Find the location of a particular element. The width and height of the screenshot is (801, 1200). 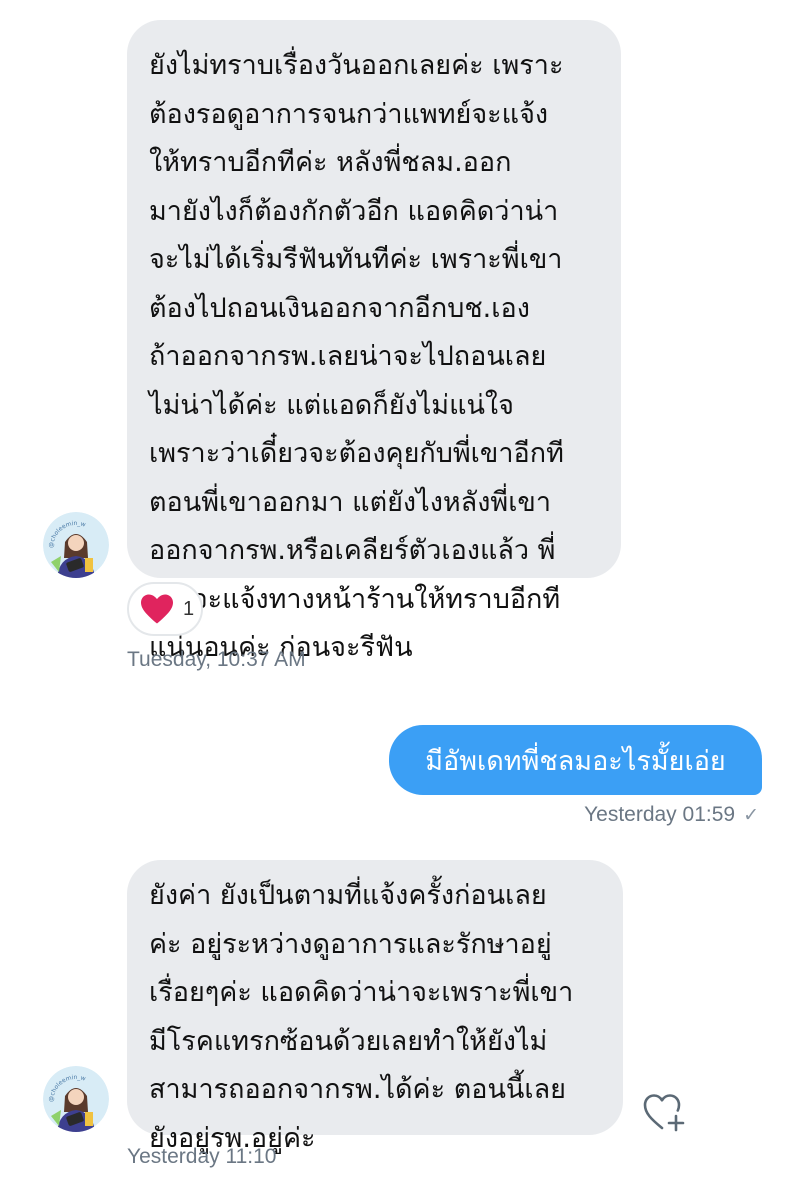

message-line: มายังไงก็ต้องกักตัวอีก แอดคิดว่าน่า is located at coordinates (354, 211).